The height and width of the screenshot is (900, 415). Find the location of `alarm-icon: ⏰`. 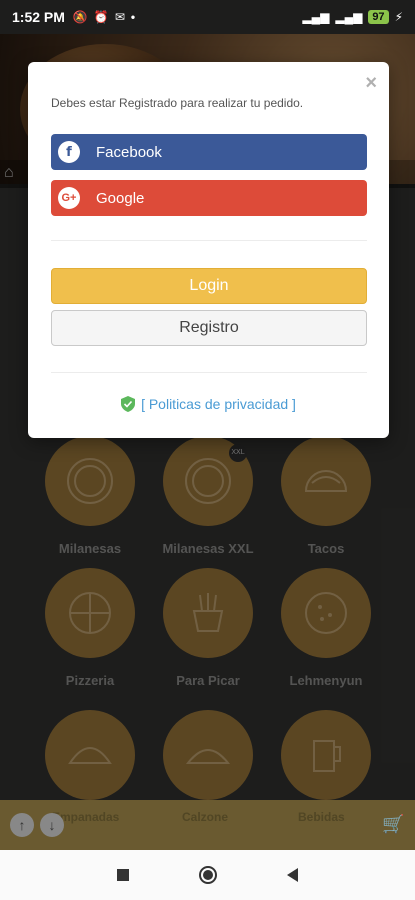

alarm-icon: ⏰ is located at coordinates (101, 17).